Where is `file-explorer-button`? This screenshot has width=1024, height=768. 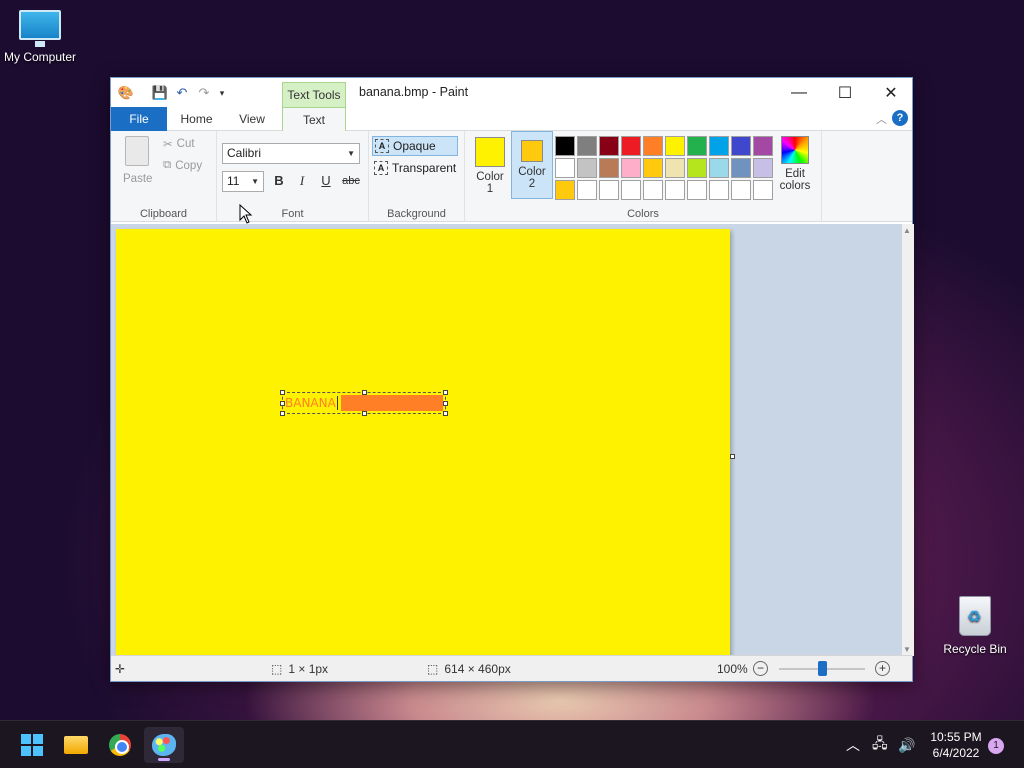 file-explorer-button is located at coordinates (76, 745).